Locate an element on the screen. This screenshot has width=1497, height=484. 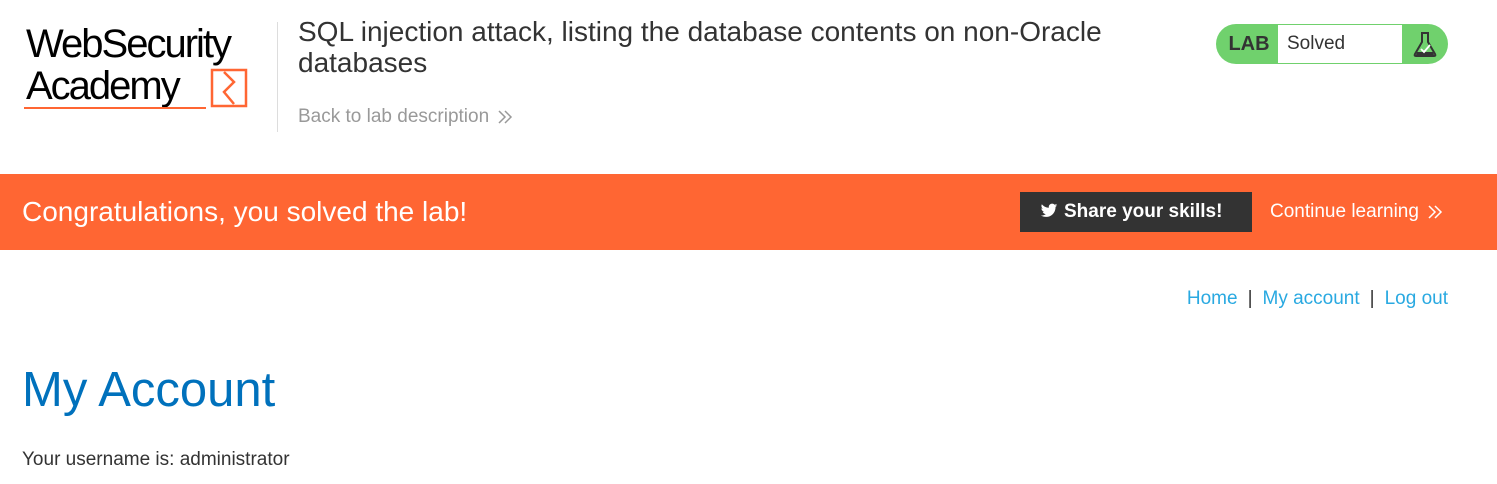
share-your-skills-button: Share your skills! is located at coordinates (1136, 212).